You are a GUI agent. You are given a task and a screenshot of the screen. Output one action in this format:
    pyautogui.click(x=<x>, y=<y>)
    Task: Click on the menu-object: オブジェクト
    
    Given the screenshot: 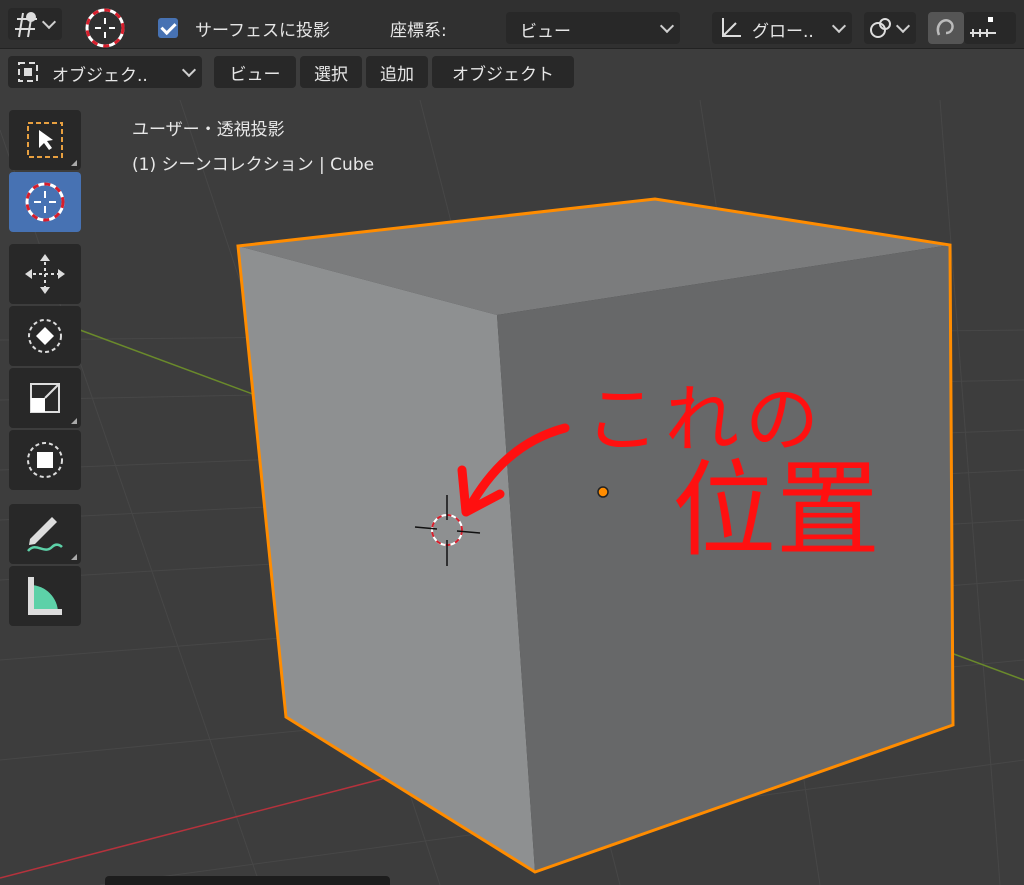 What is the action you would take?
    pyautogui.click(x=503, y=72)
    